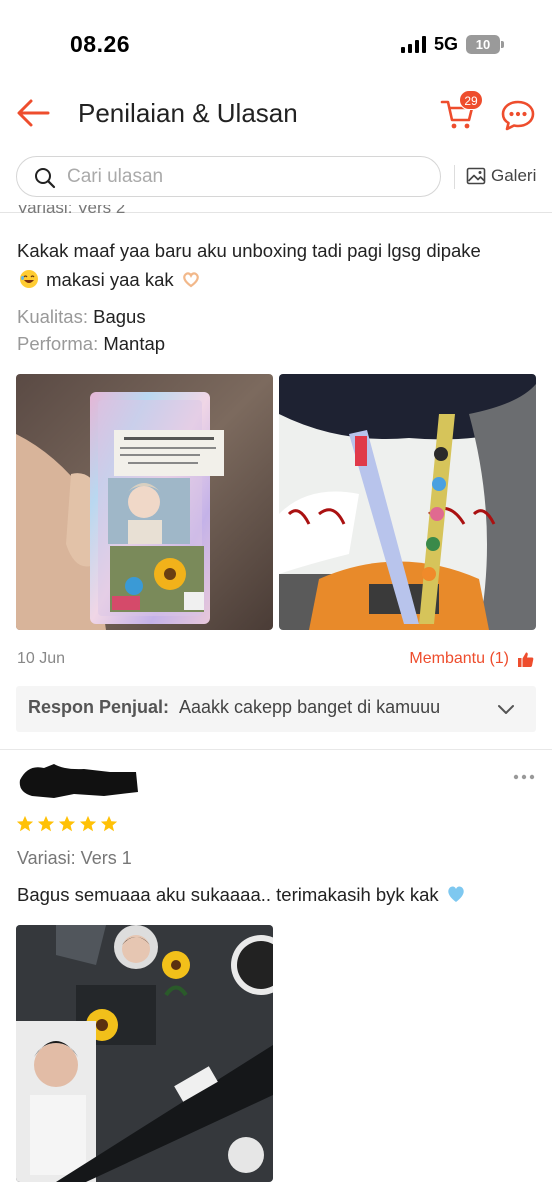 The image size is (552, 1200). What do you see at coordinates (52, 316) in the screenshot?
I see `quality-key: Kualitas:` at bounding box center [52, 316].